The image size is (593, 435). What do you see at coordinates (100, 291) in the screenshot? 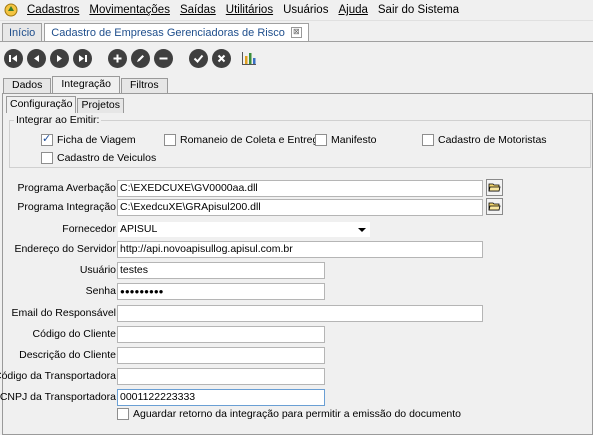
I see `label-senha: Senha` at bounding box center [100, 291].